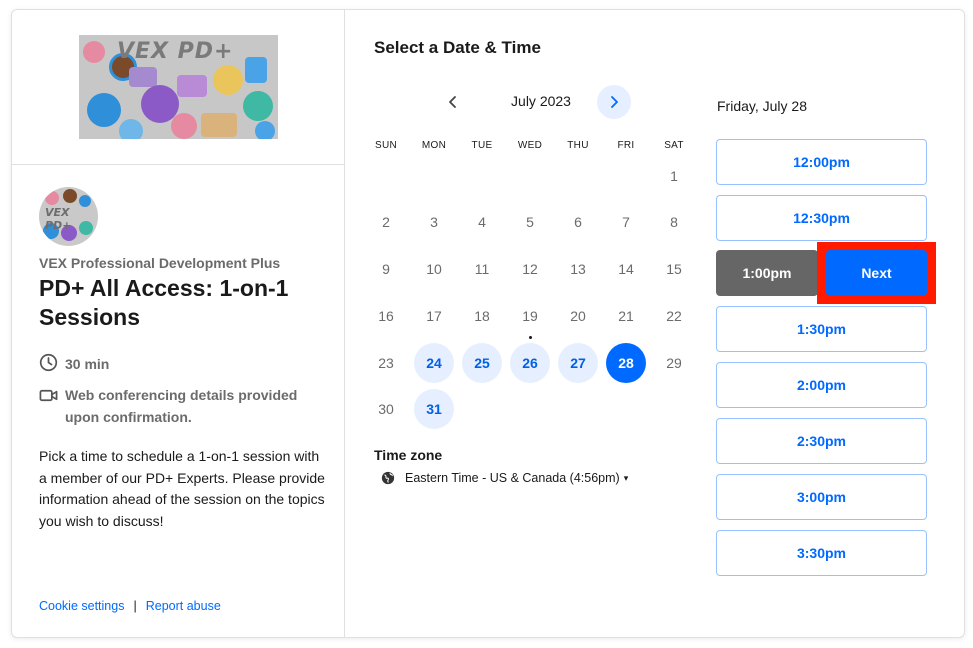  I want to click on calendar-day: 6, so click(578, 222).